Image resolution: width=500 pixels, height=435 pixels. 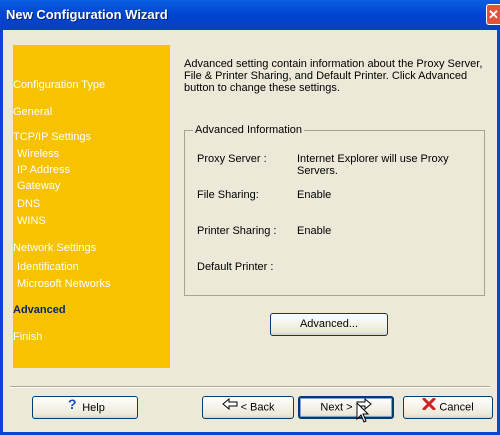 I want to click on step-general: General, so click(x=33, y=112).